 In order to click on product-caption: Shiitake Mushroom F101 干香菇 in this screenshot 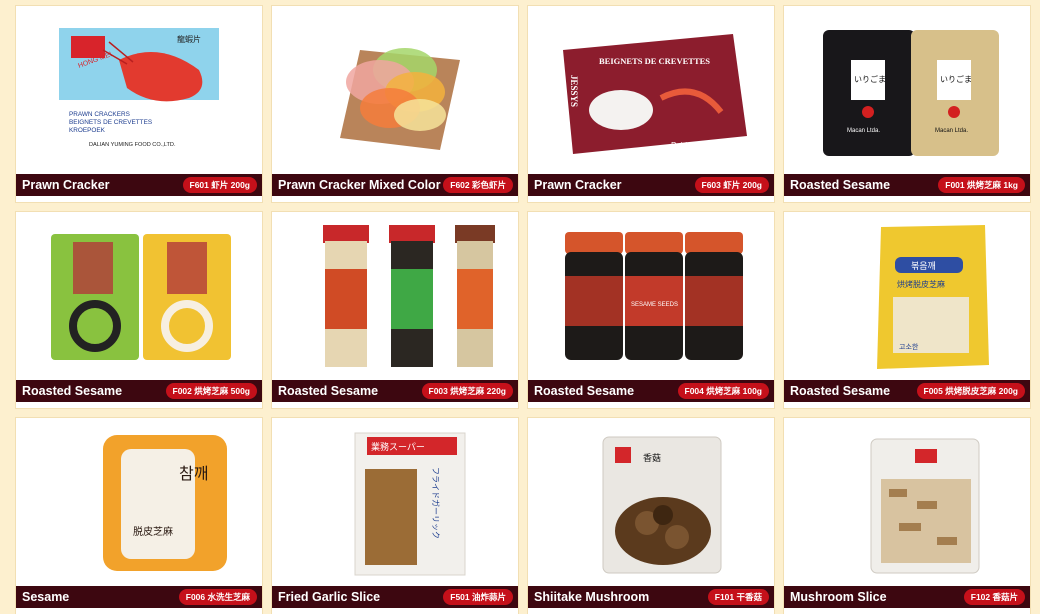, I will do `click(651, 597)`.